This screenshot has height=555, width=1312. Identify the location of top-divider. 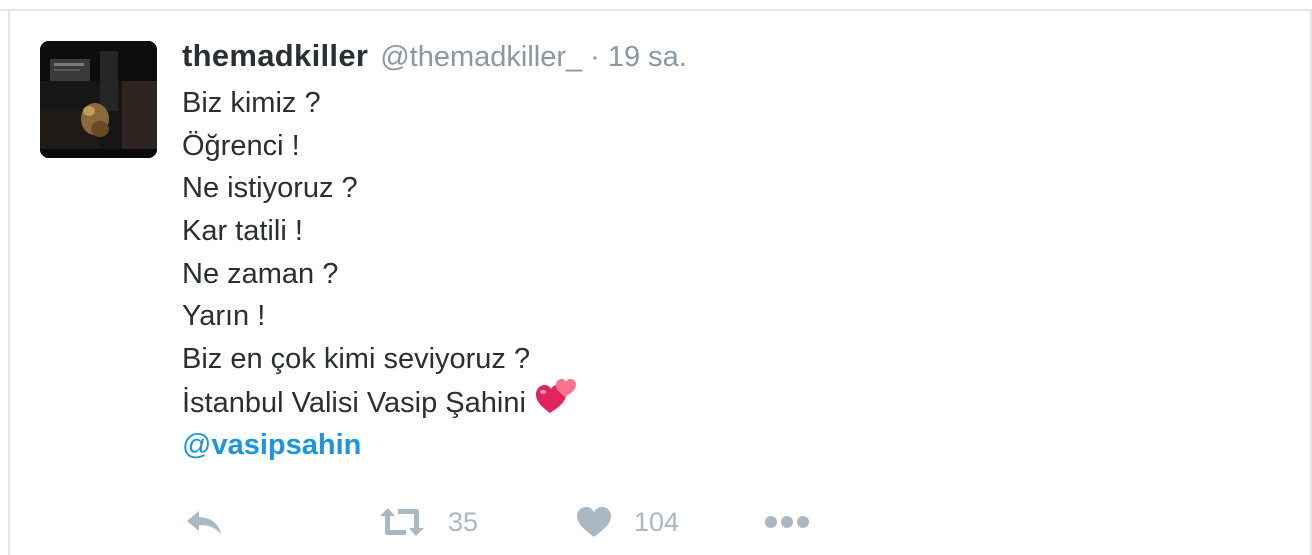
(656, 5).